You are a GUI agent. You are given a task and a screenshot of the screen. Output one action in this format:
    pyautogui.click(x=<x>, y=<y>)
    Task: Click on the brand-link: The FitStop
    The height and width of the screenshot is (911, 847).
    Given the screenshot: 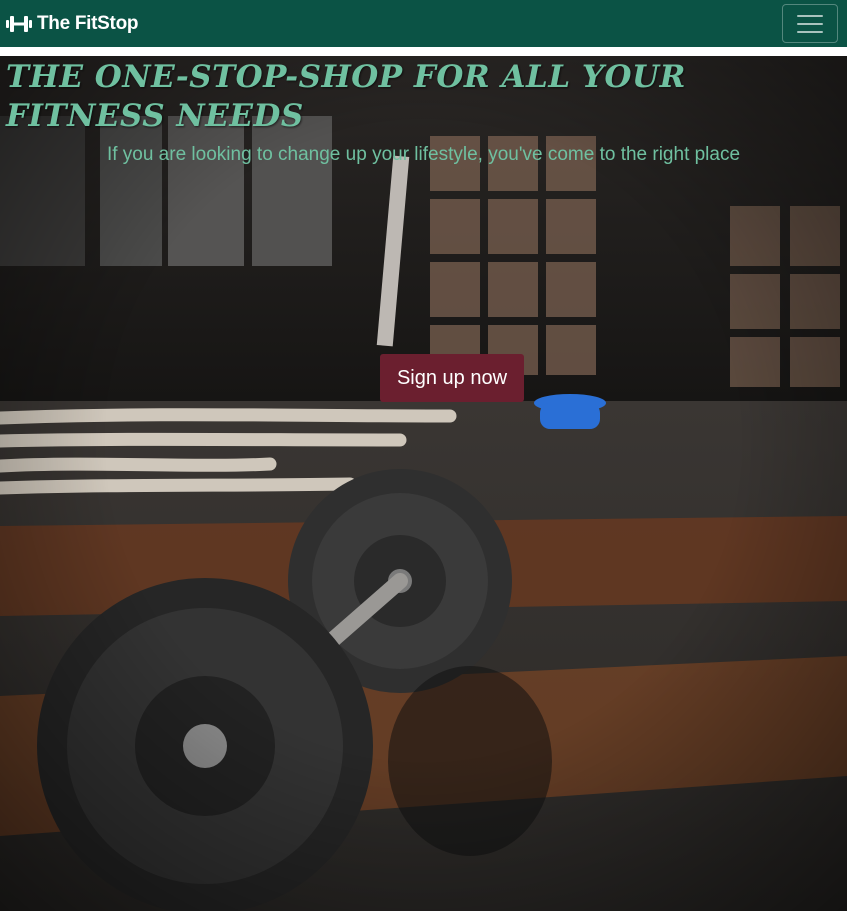 What is the action you would take?
    pyautogui.click(x=72, y=24)
    